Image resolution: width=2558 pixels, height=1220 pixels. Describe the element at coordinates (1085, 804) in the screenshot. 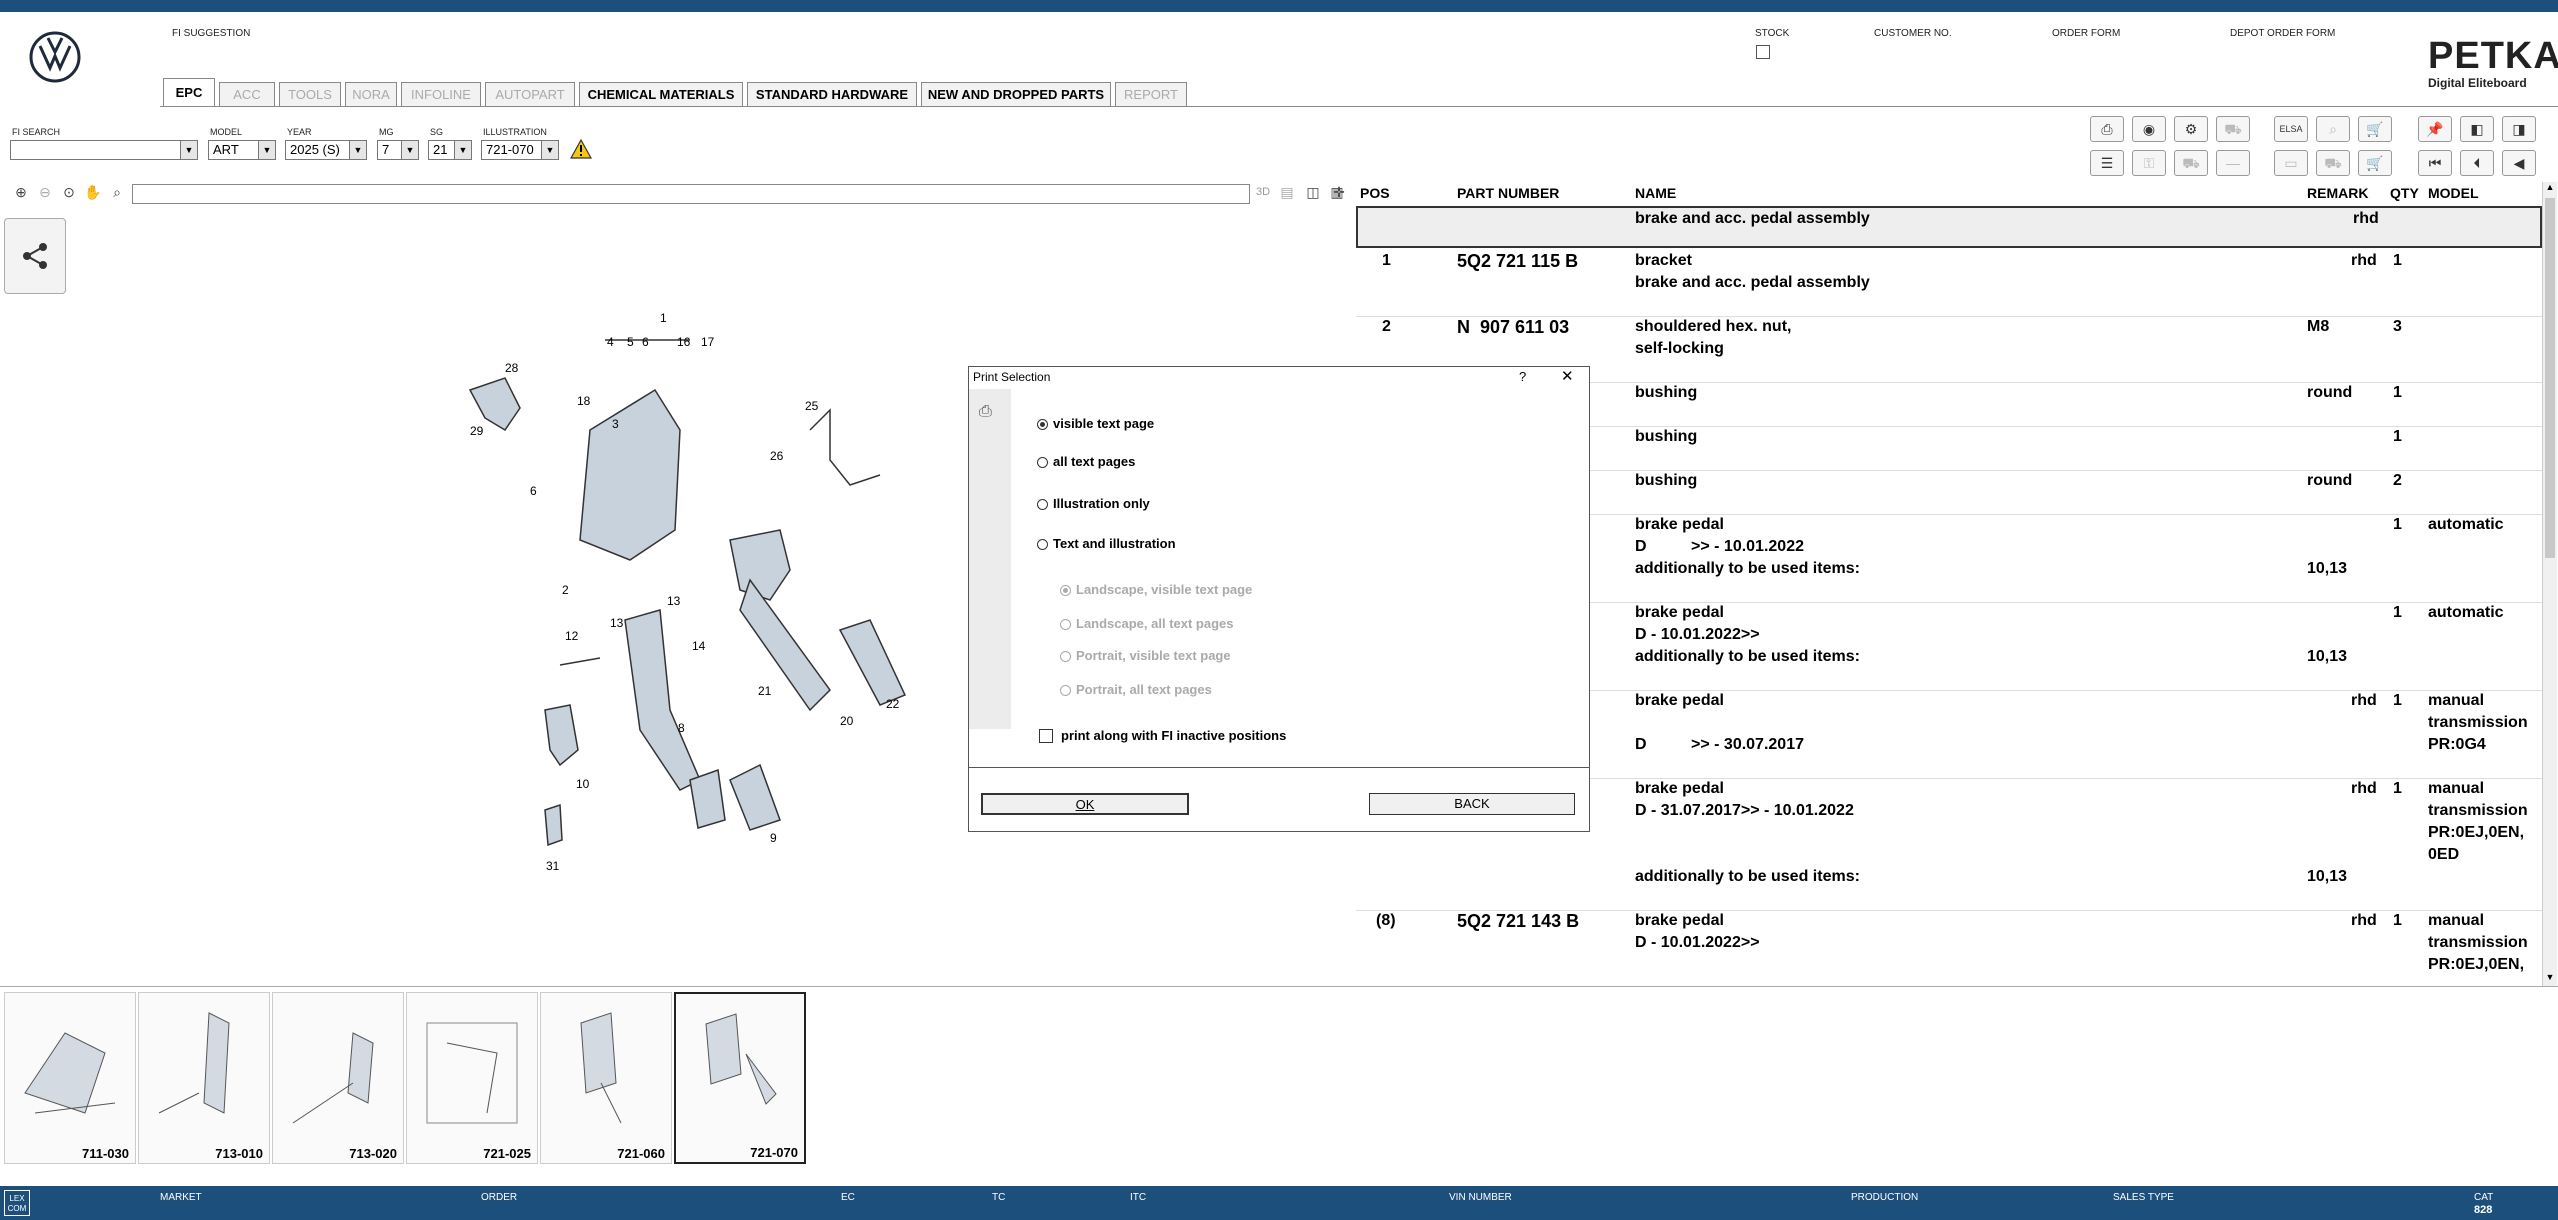

I see `ok-button: OK` at that location.